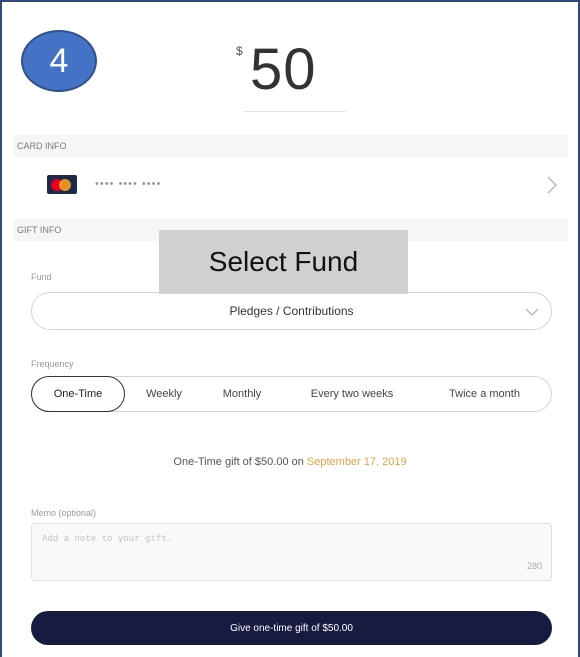 This screenshot has width=580, height=657. I want to click on amount-value: 50, so click(283, 69).